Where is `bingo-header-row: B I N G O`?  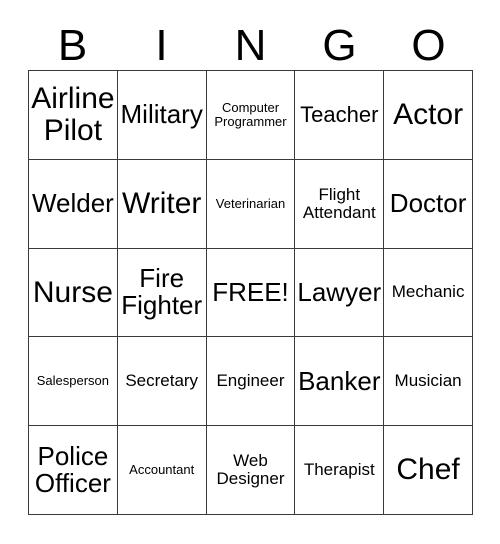
bingo-header-row: B I N G O is located at coordinates (250, 46).